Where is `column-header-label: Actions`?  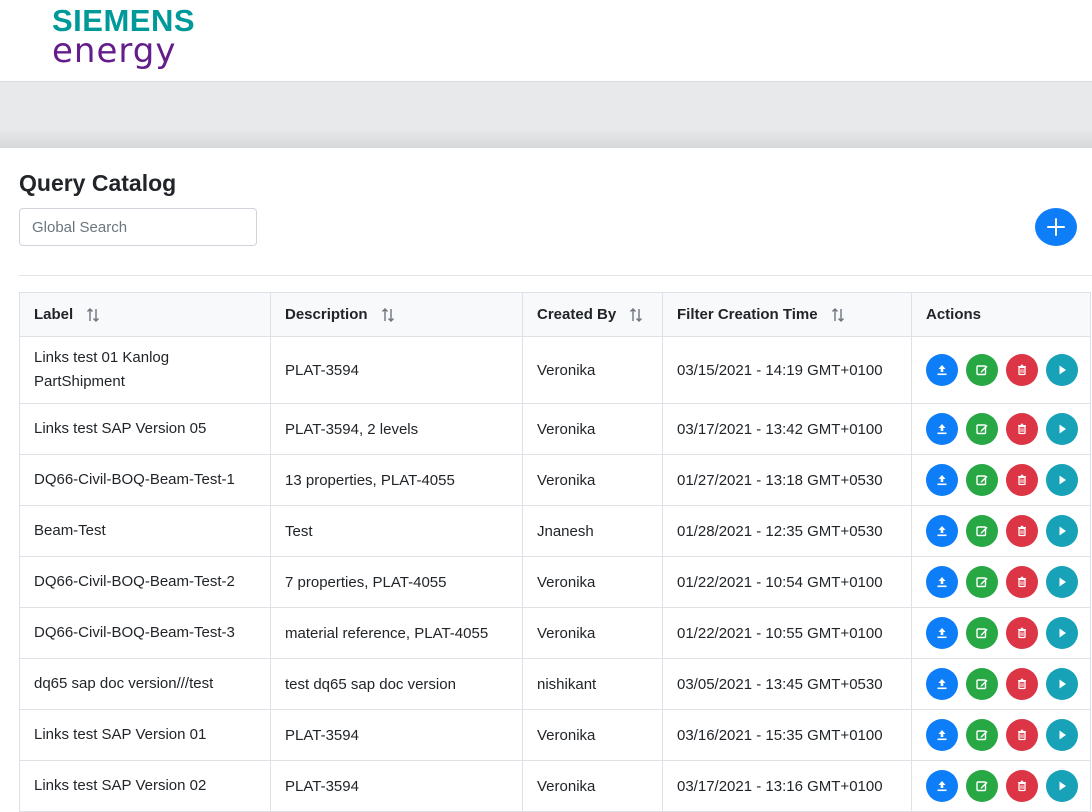 column-header-label: Actions is located at coordinates (954, 314).